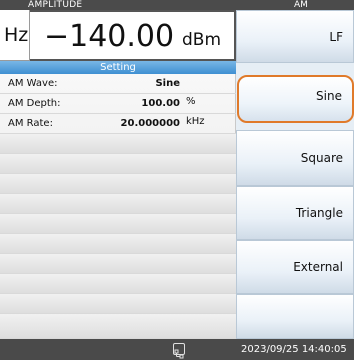  I want to click on softkey-triangle: Triangle, so click(295, 213).